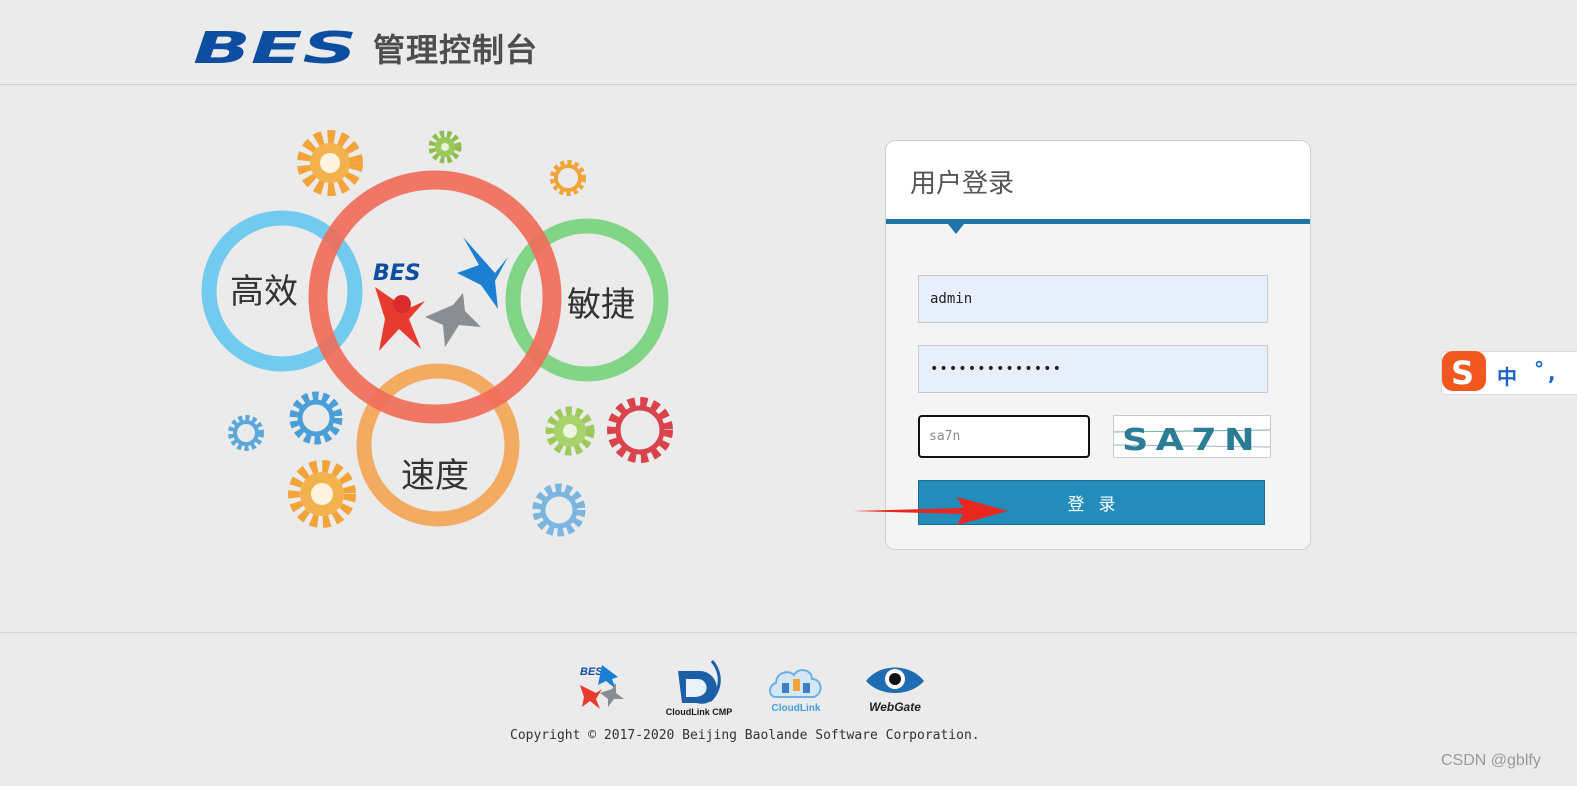 Image resolution: width=1577 pixels, height=786 pixels. Describe the element at coordinates (895, 707) in the screenshot. I see `svg-text: WebGate` at that location.